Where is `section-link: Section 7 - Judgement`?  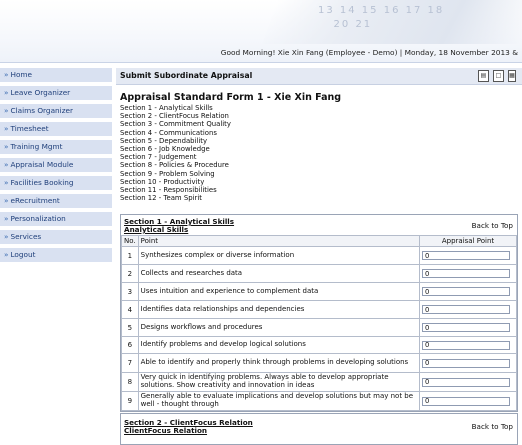
section-link: Section 7 - Judgement is located at coordinates (321, 157).